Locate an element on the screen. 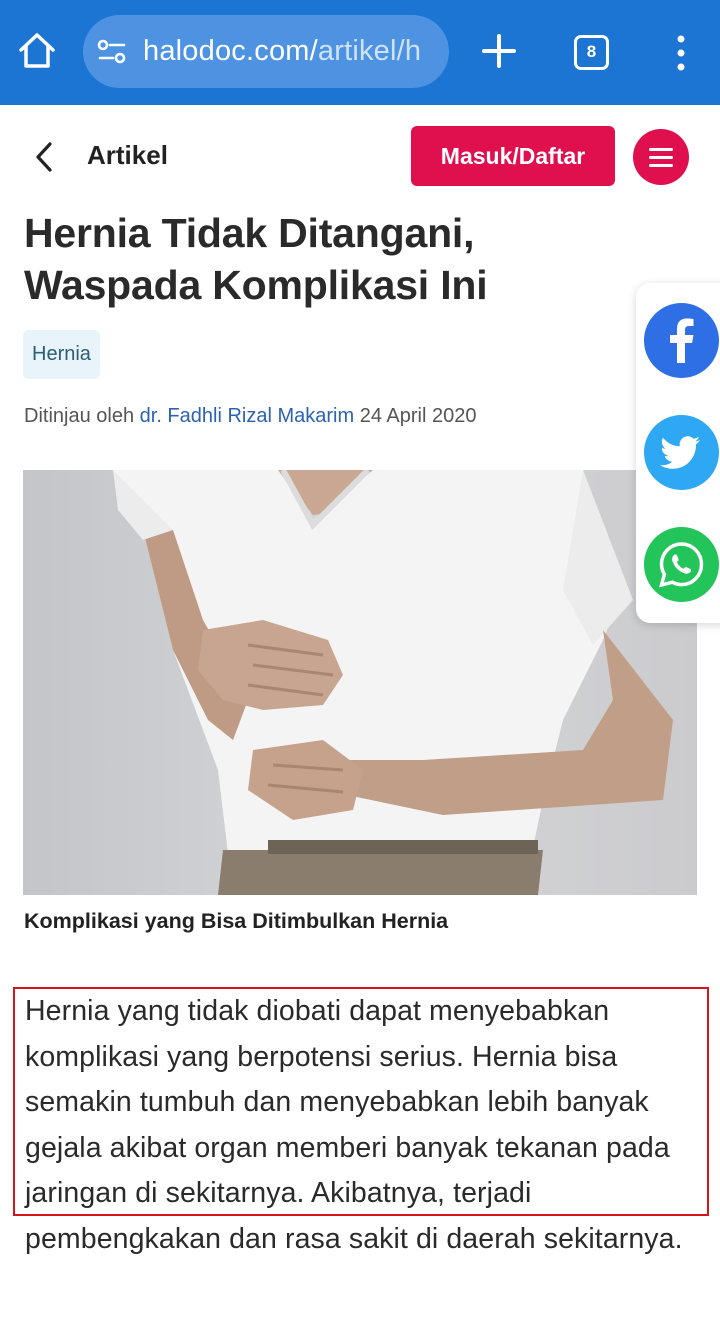 This screenshot has height=1327, width=720. site-settings-icon is located at coordinates (112, 52).